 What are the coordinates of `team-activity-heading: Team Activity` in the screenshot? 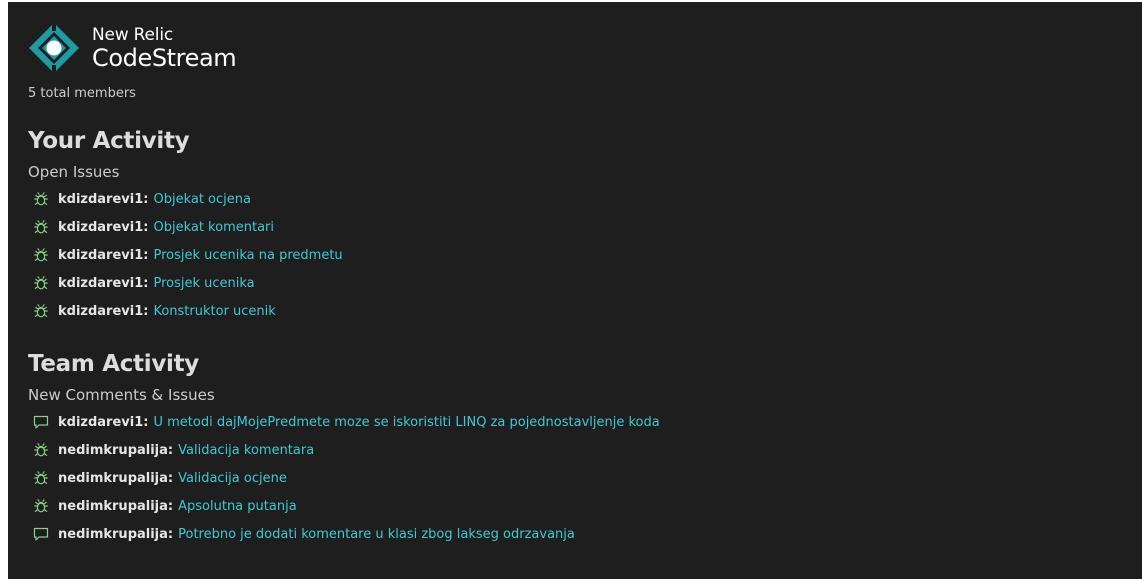 It's located at (114, 364).